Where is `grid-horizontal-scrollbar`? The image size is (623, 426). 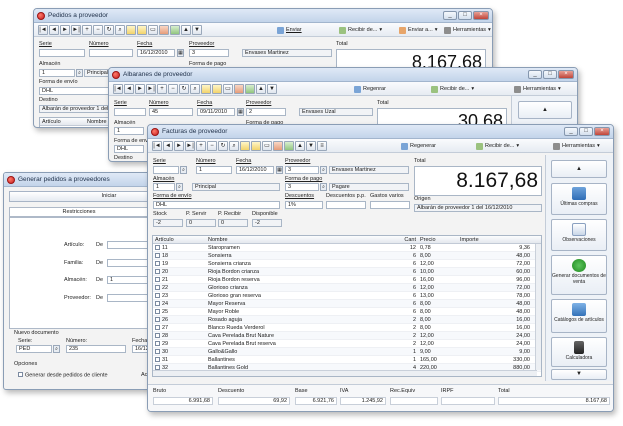 grid-horizontal-scrollbar is located at coordinates (345, 373).